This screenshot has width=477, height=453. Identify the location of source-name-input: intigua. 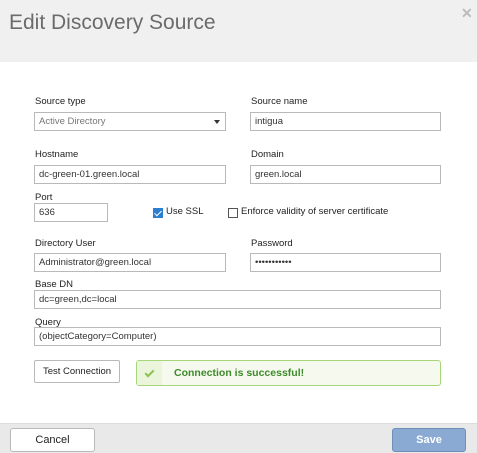
(345, 121).